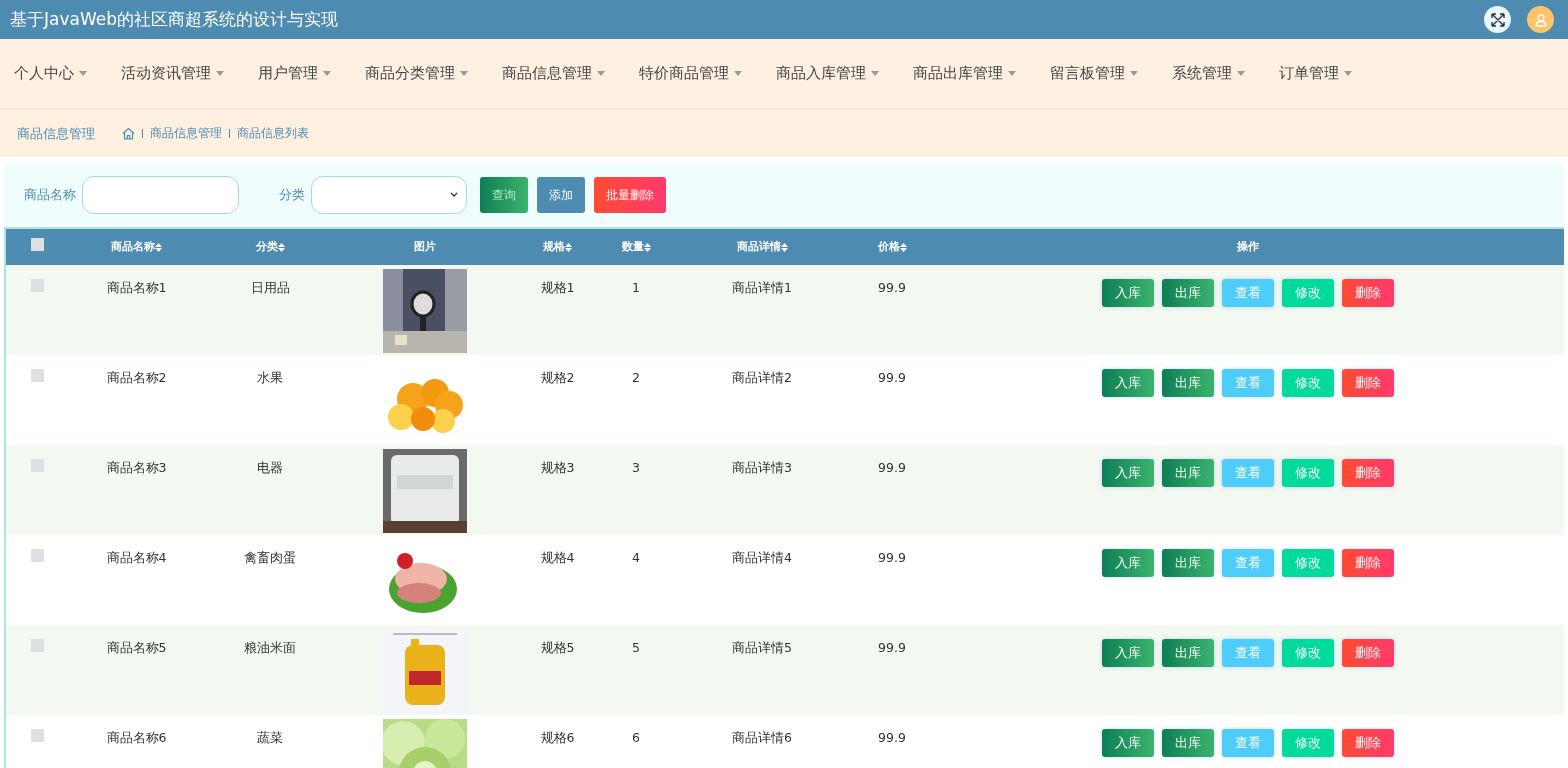  What do you see at coordinates (557, 648) in the screenshot?
I see `table-cell: 规格5` at bounding box center [557, 648].